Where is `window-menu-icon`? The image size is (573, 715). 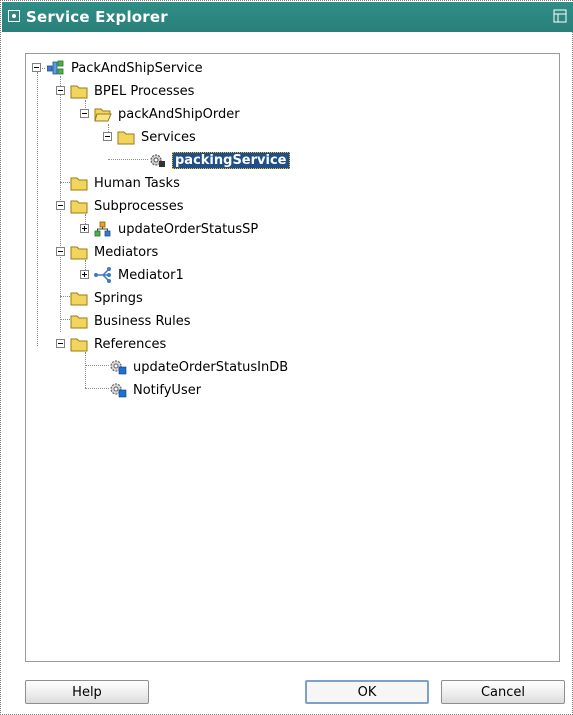 window-menu-icon is located at coordinates (14, 16).